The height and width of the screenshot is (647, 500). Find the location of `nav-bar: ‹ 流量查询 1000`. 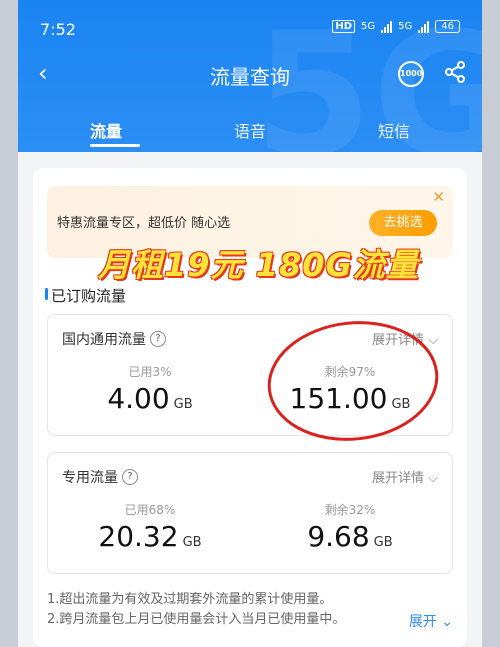

nav-bar: ‹ 流量查询 1000 is located at coordinates (250, 75).